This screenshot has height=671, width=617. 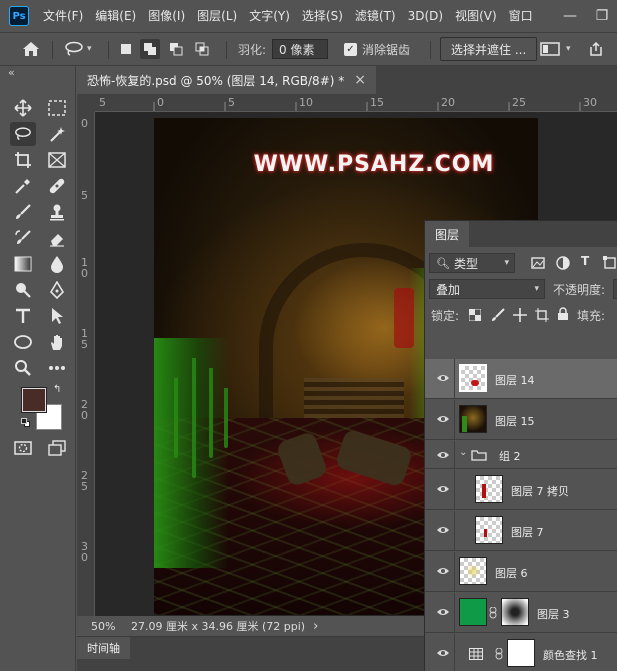 What do you see at coordinates (498, 315) in the screenshot?
I see `lock-pixels-icon` at bounding box center [498, 315].